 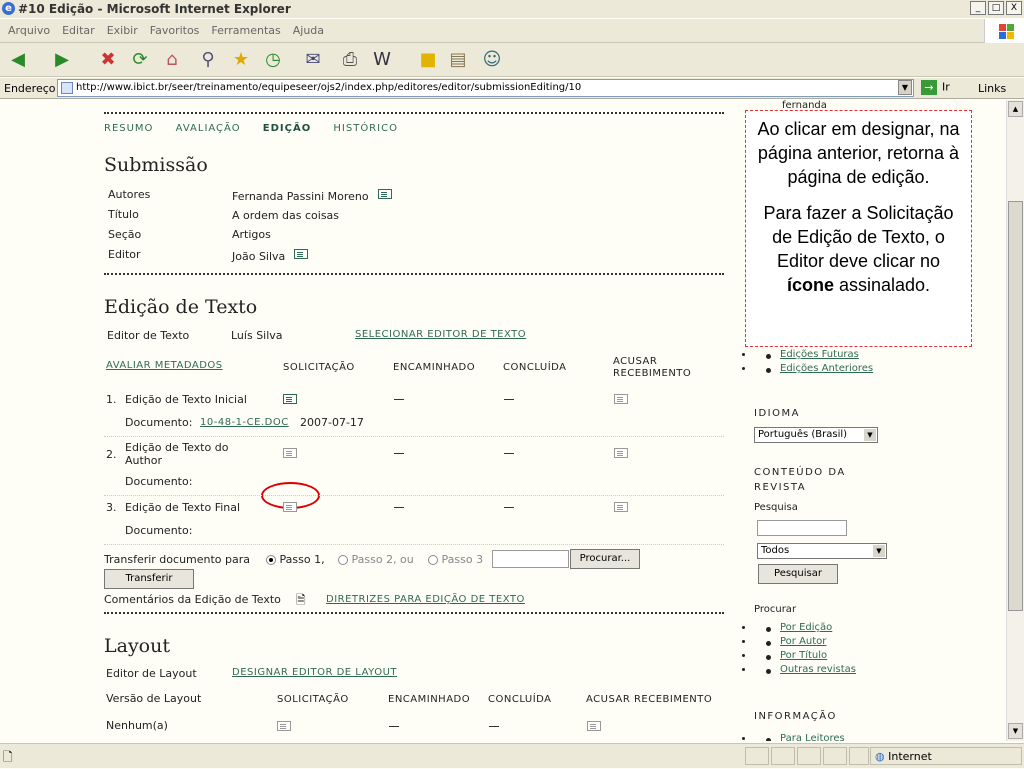 I want to click on radio-step3, so click(x=433, y=560).